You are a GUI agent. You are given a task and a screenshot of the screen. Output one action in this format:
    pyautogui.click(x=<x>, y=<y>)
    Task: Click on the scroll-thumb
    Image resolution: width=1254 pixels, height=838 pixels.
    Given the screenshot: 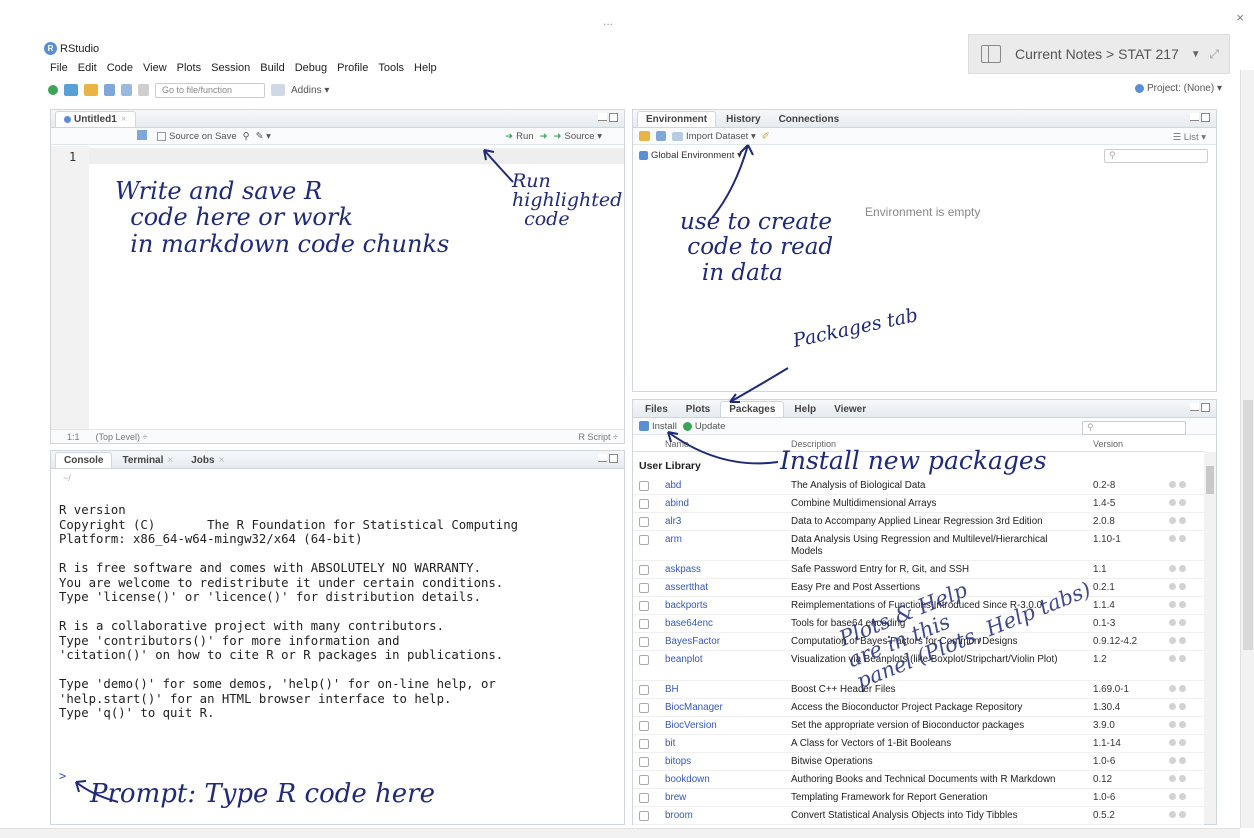 What is the action you would take?
    pyautogui.click(x=1210, y=480)
    